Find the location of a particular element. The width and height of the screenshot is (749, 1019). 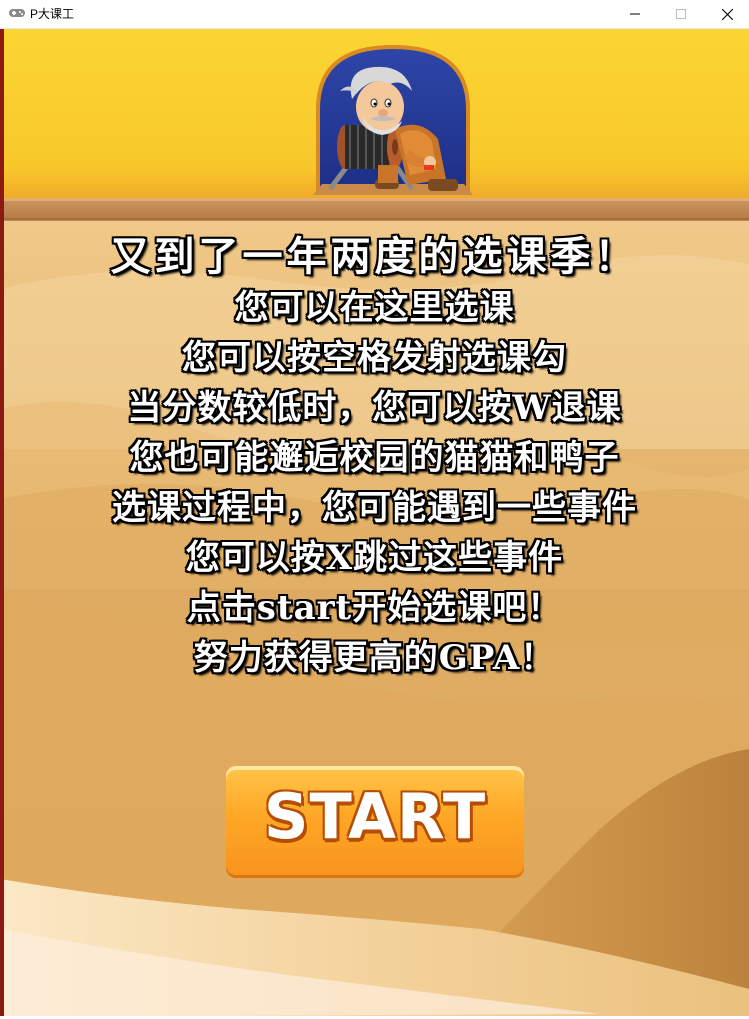

window-title: P大课工 is located at coordinates (52, 14).